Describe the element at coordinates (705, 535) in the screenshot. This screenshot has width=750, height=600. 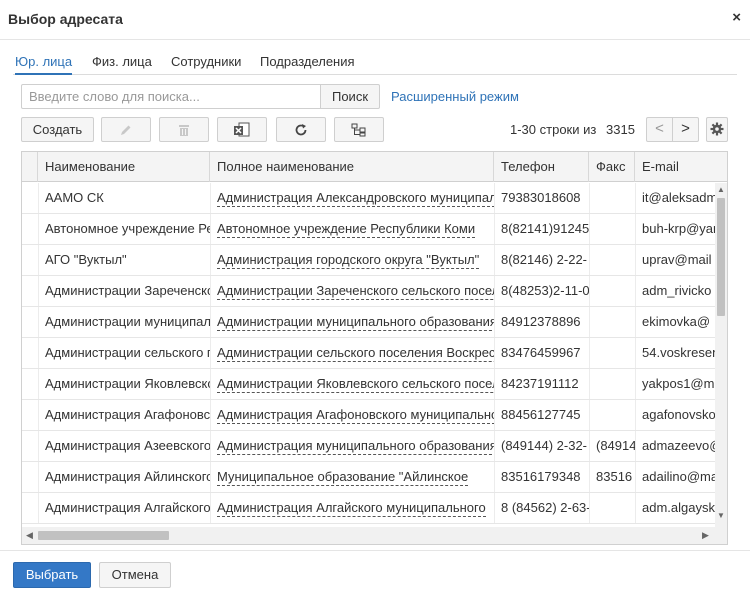
I see `scroll-right-arrow-icon: ▶` at that location.